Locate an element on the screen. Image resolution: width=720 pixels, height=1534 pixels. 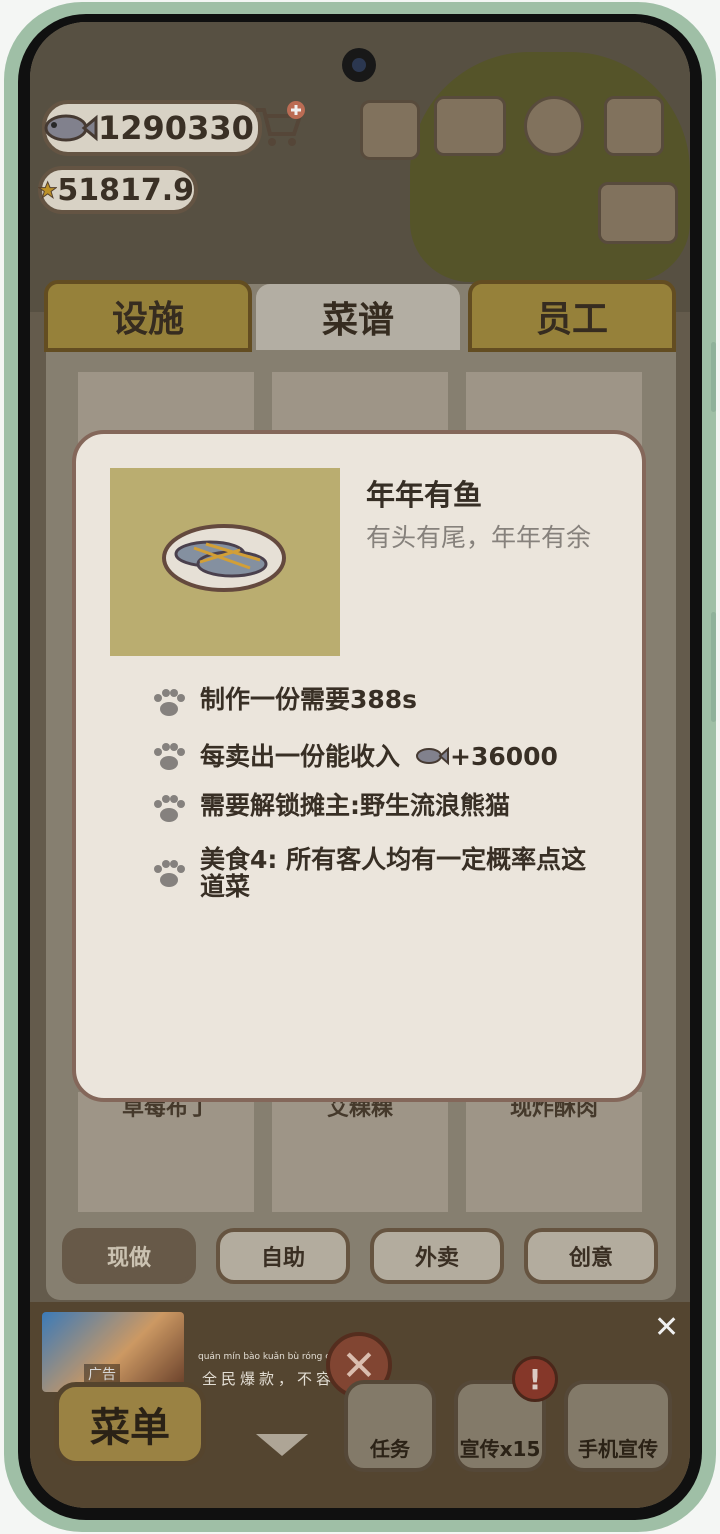
filter-label: 自助 is located at coordinates (282, 1258).